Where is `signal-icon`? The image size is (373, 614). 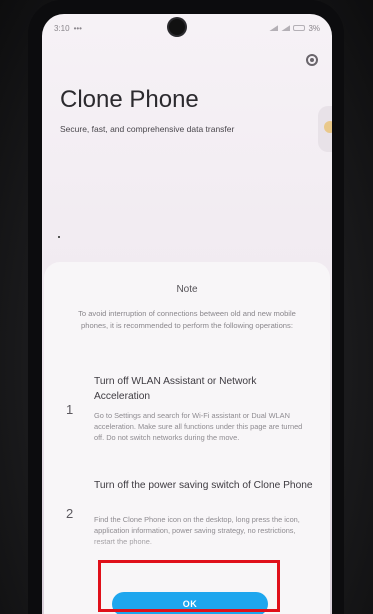
signal-icon is located at coordinates (274, 28).